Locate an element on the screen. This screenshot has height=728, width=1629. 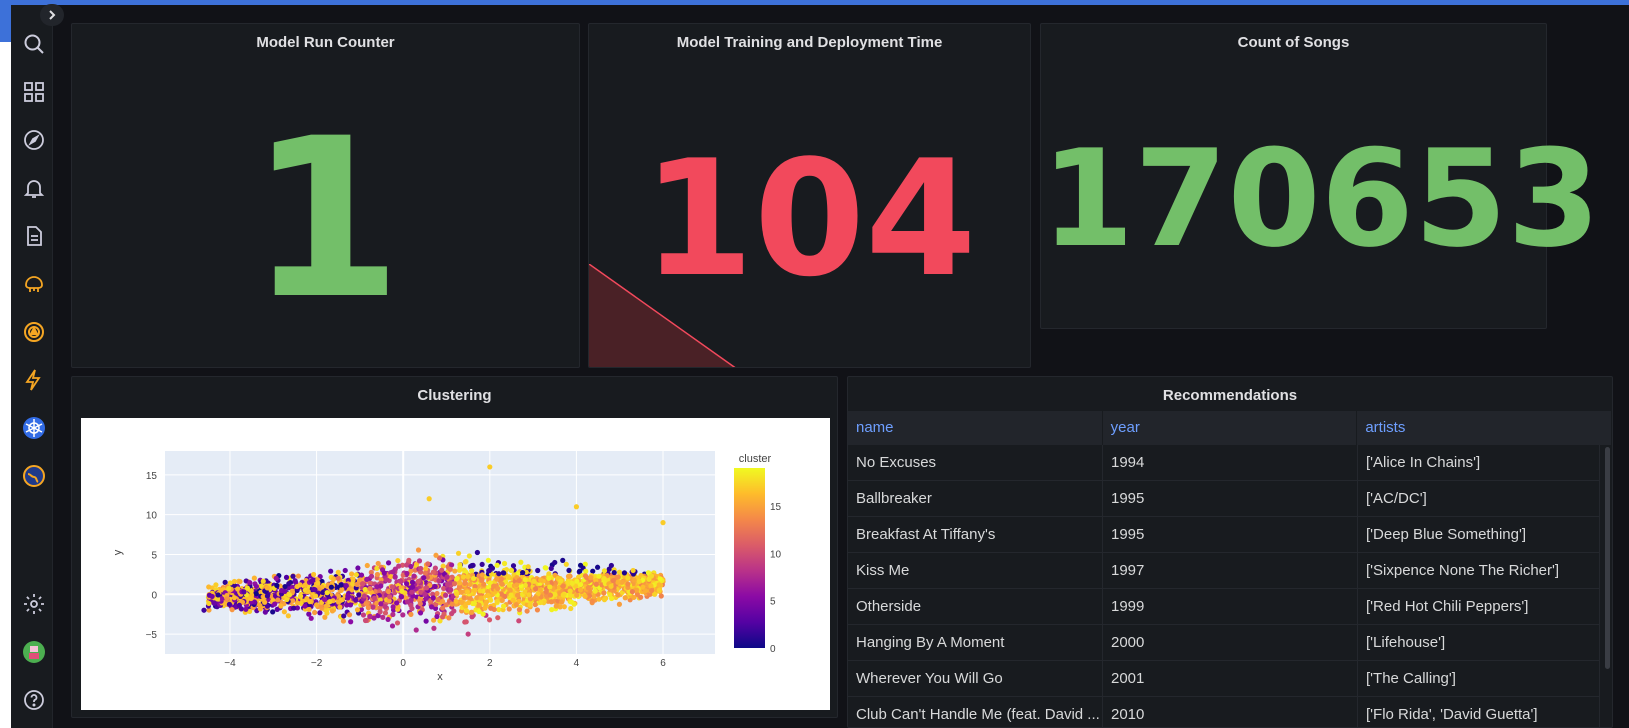
kubernetes-icon is located at coordinates (34, 428).